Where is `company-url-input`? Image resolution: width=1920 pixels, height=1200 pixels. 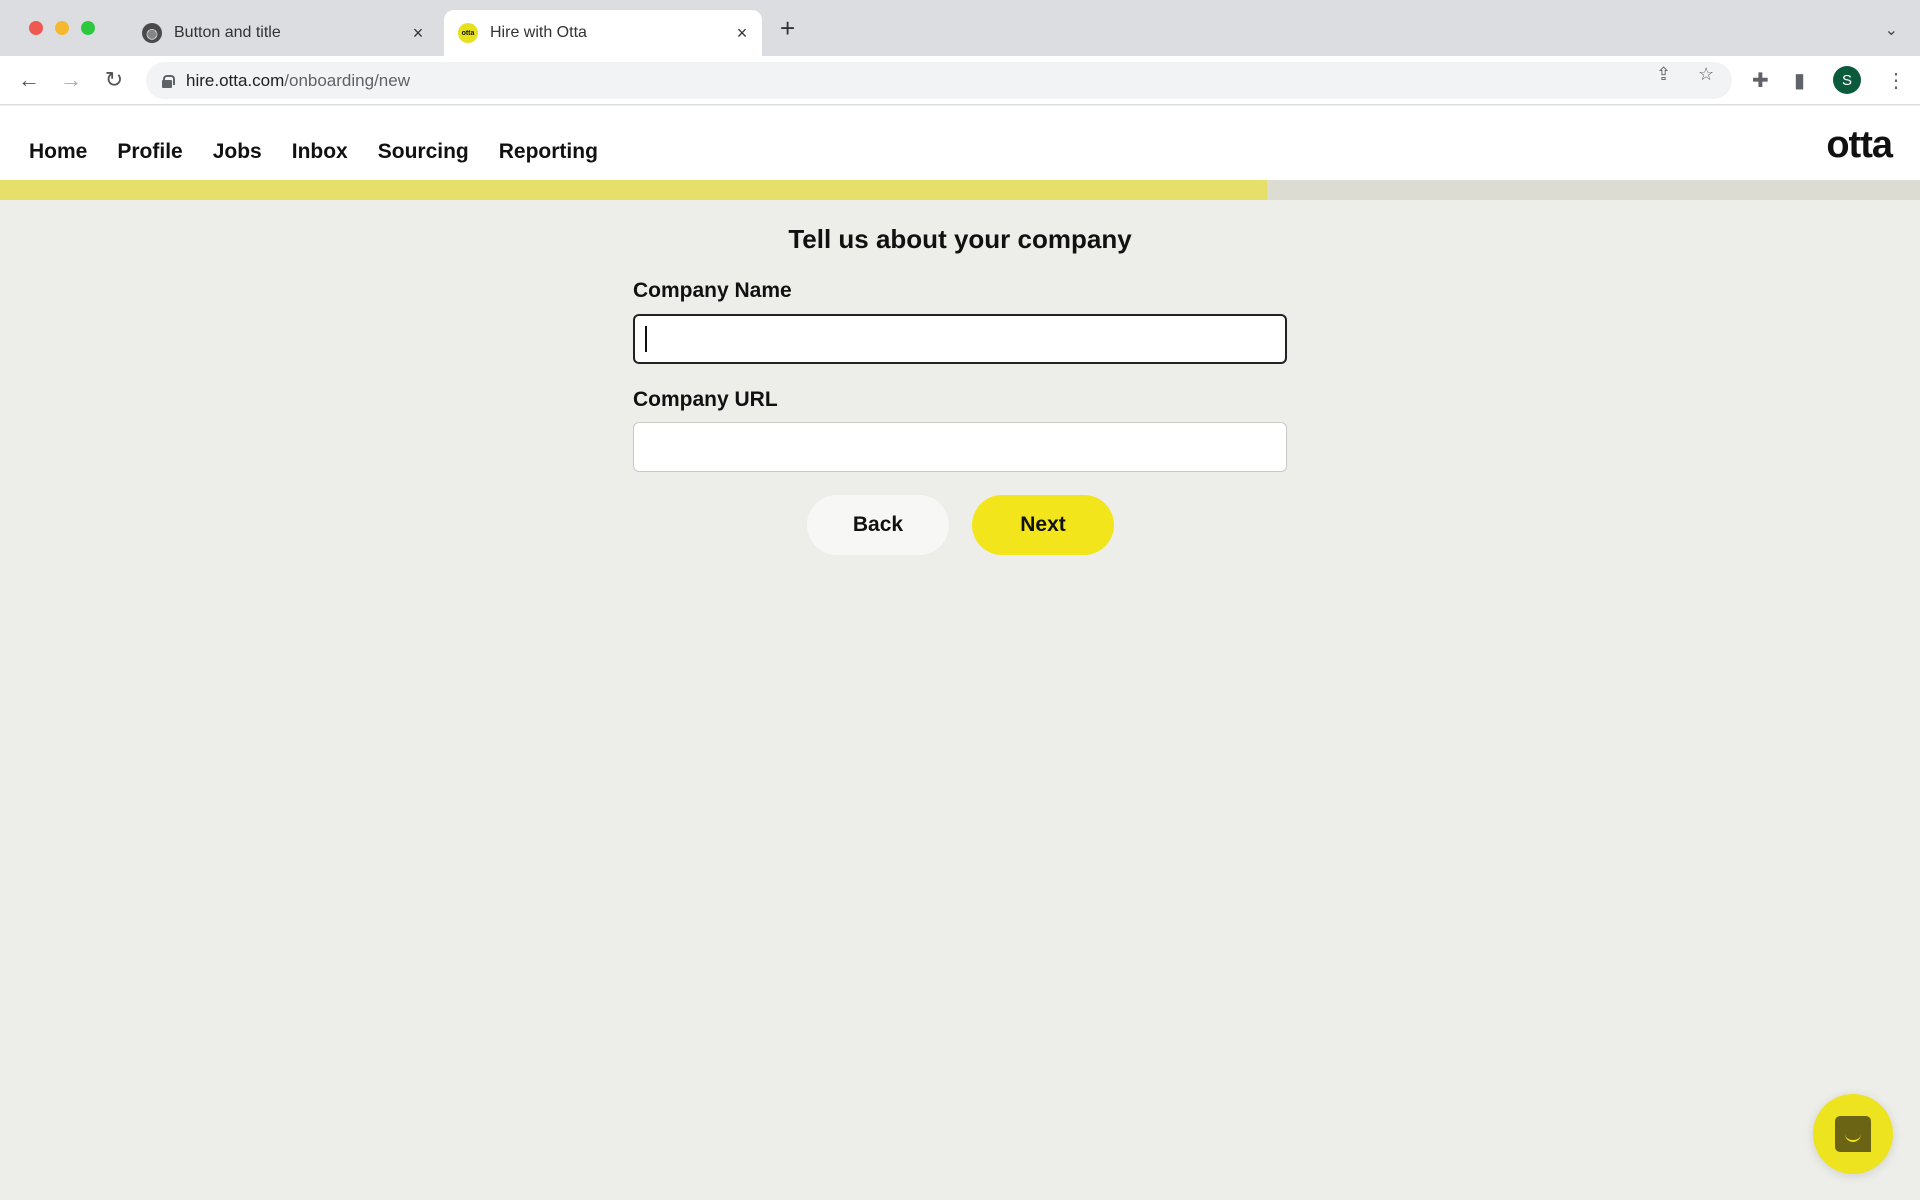
company-url-input is located at coordinates (960, 447).